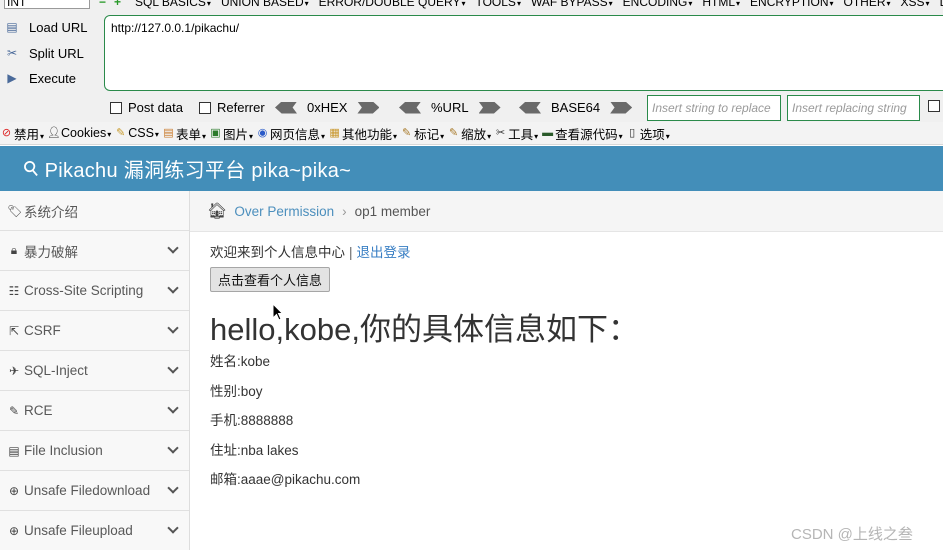  What do you see at coordinates (14, 530) in the screenshot?
I see `upload-icon: ⊕` at bounding box center [14, 530].